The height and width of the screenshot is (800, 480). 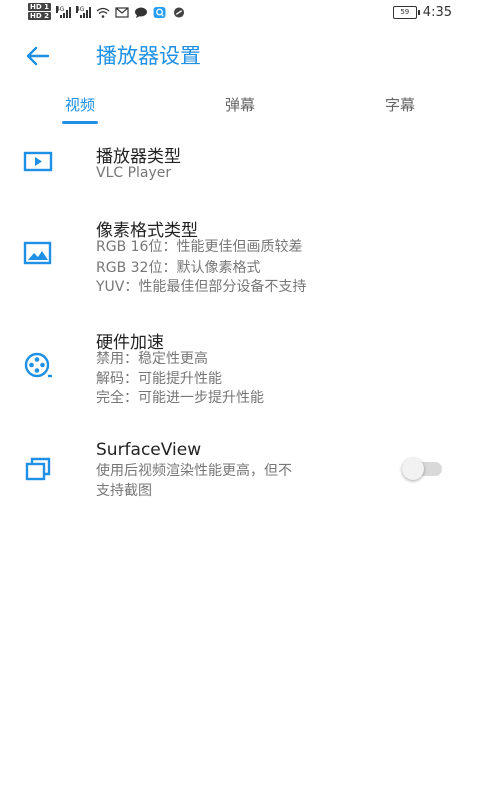 I want to click on layers-icon, so click(x=38, y=469).